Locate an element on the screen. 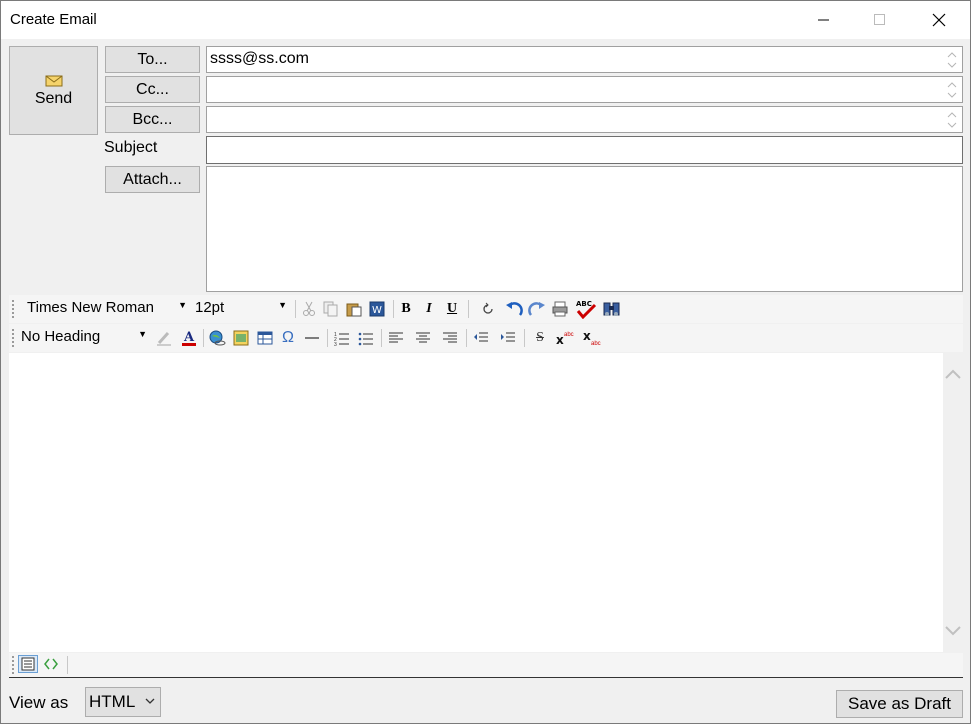  spellcheck-icon: ABC is located at coordinates (586, 309).